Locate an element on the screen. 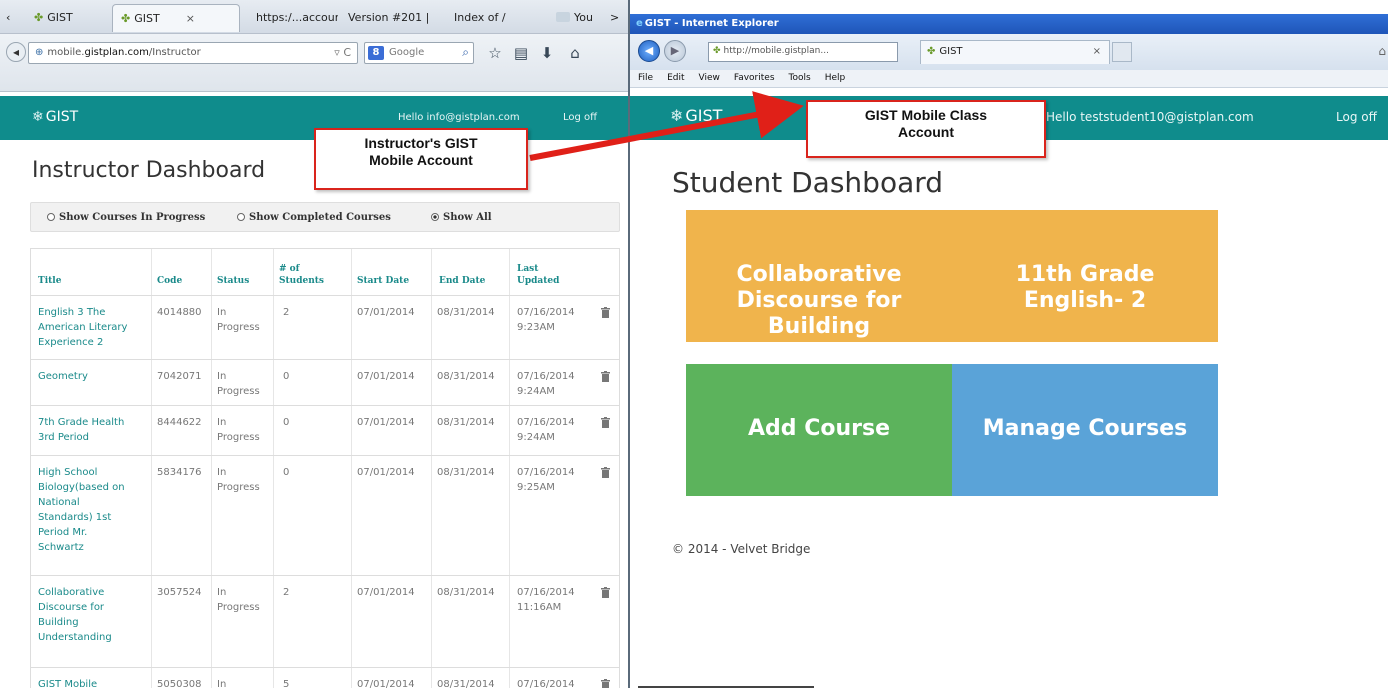 This screenshot has height=688, width=1388. student-account-callout: GIST Mobile Class Account is located at coordinates (926, 129).